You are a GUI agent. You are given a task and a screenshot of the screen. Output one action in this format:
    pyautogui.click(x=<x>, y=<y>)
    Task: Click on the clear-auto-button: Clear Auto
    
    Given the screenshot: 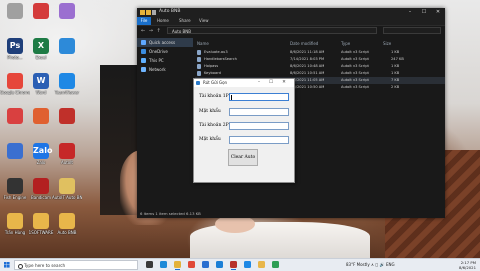 What is the action you would take?
    pyautogui.click(x=243, y=157)
    